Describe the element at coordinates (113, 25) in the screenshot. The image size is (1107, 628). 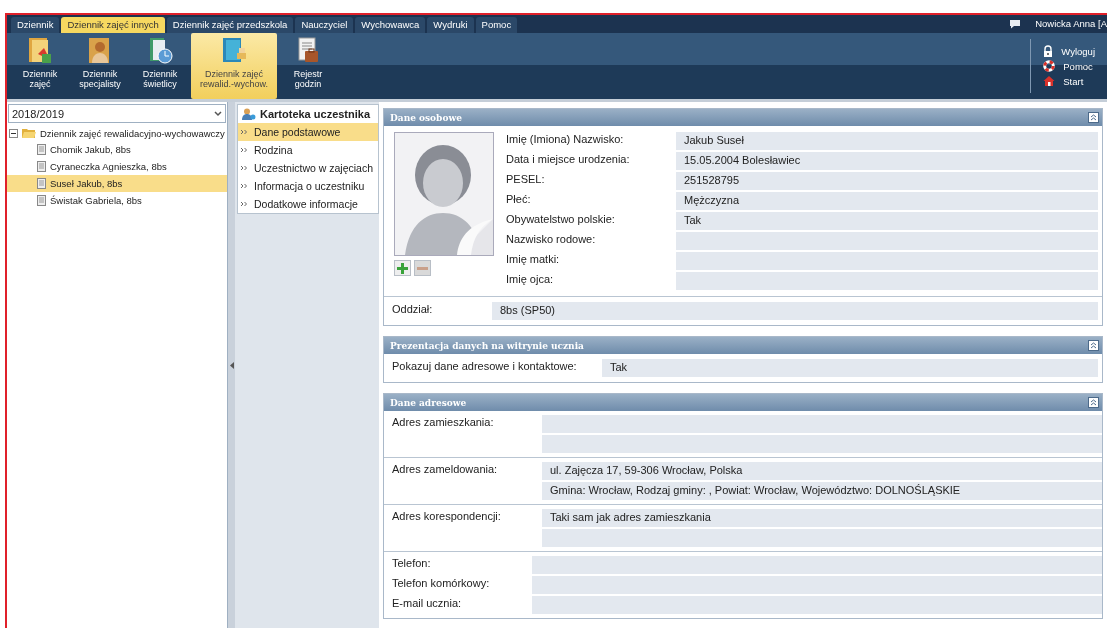
I see `menu-tab: Dziennik zajęć innych` at that location.